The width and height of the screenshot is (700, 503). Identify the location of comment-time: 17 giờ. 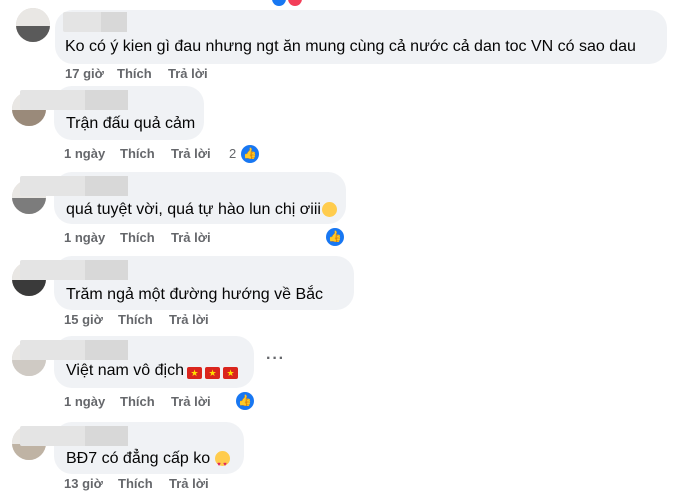
(84, 74).